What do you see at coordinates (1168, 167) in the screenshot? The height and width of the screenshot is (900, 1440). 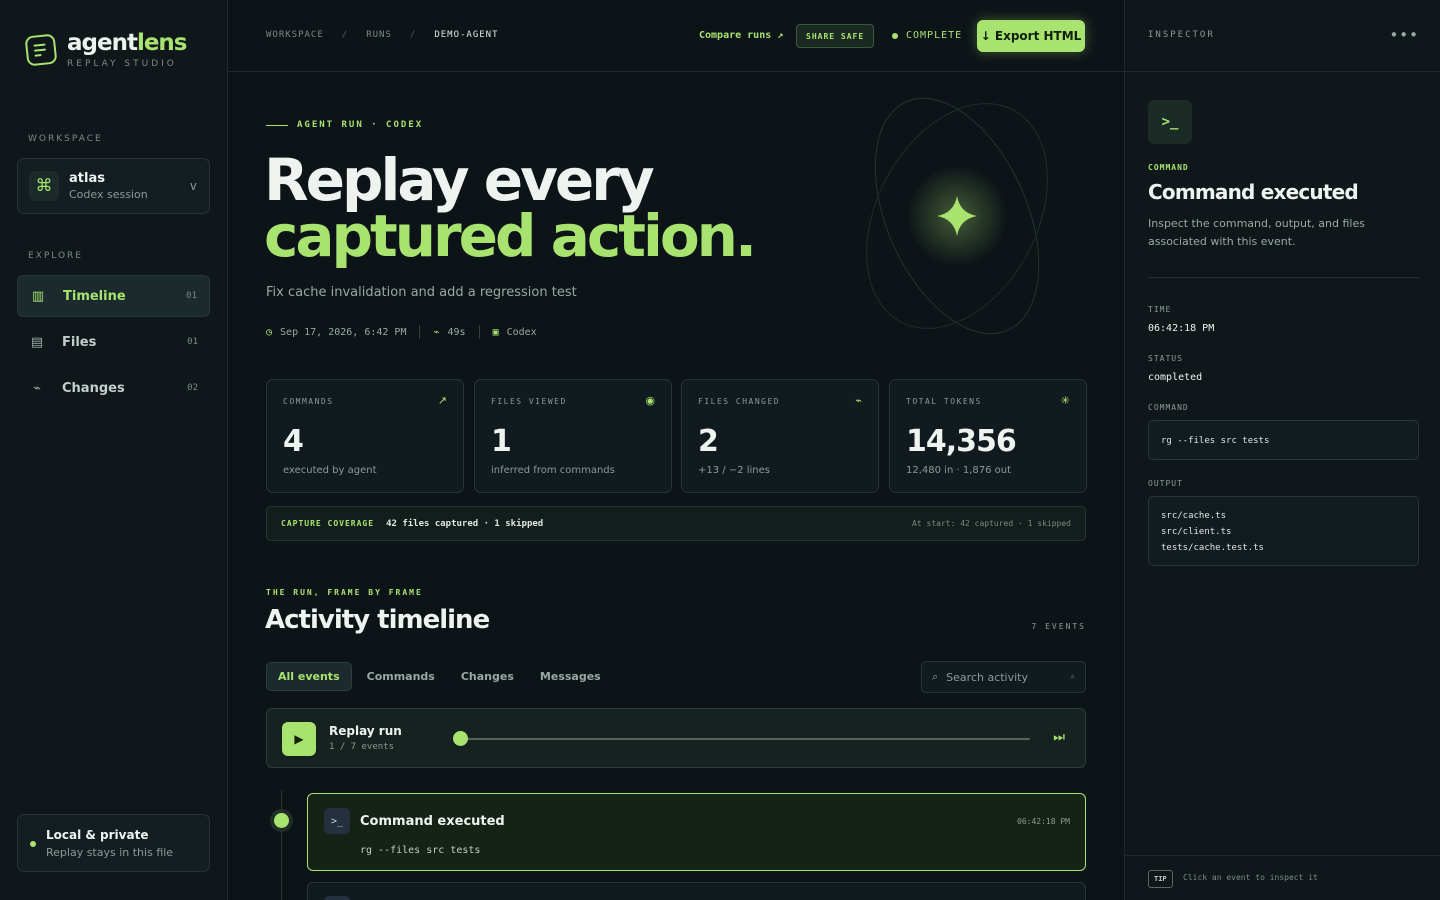 I see `inspector-kicker: COMMAND` at bounding box center [1168, 167].